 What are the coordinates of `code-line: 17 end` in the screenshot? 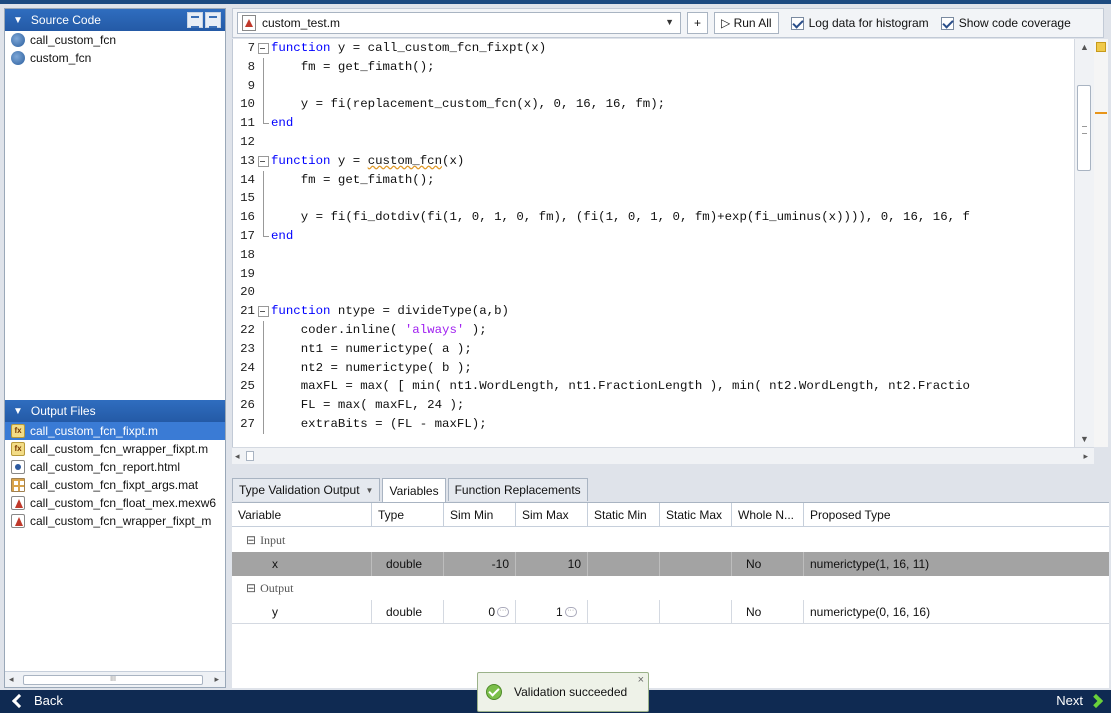 It's located at (654, 236).